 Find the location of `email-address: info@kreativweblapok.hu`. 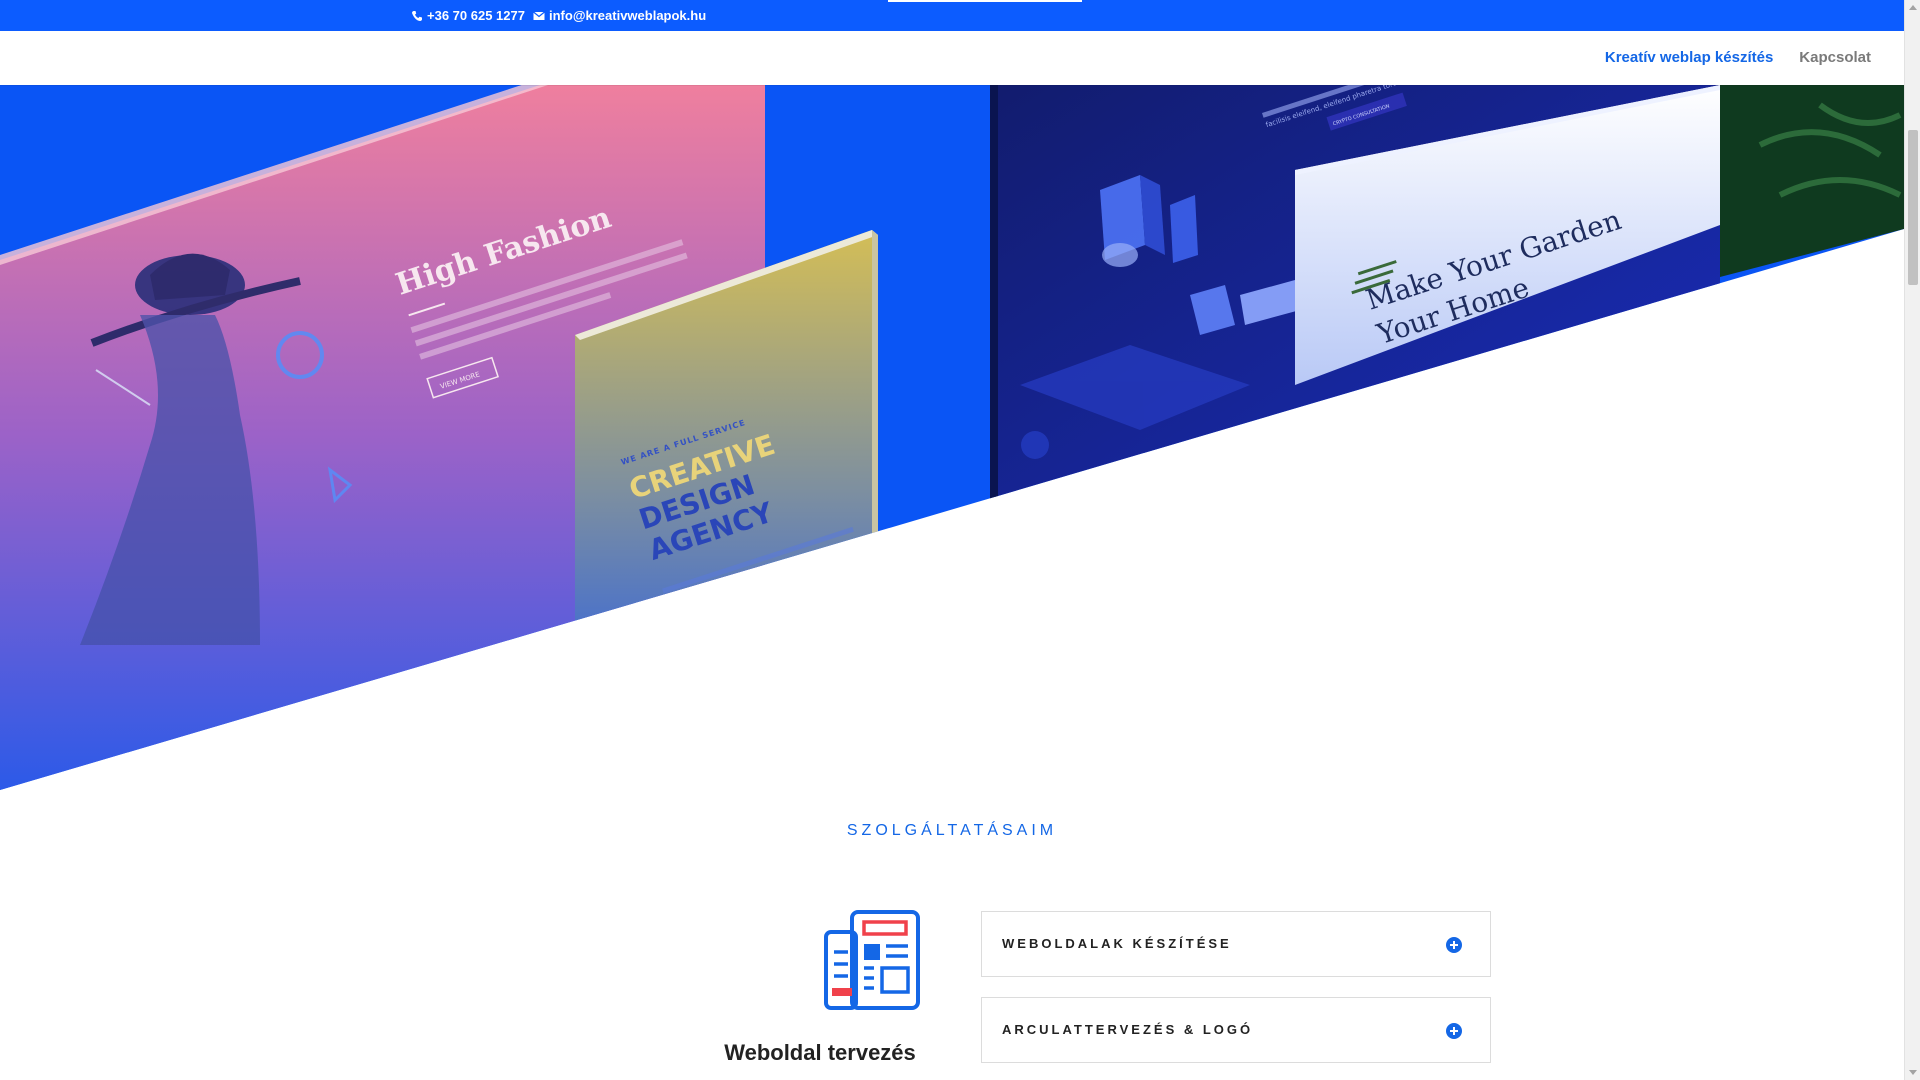

email-address: info@kreativweblapok.hu is located at coordinates (627, 15).